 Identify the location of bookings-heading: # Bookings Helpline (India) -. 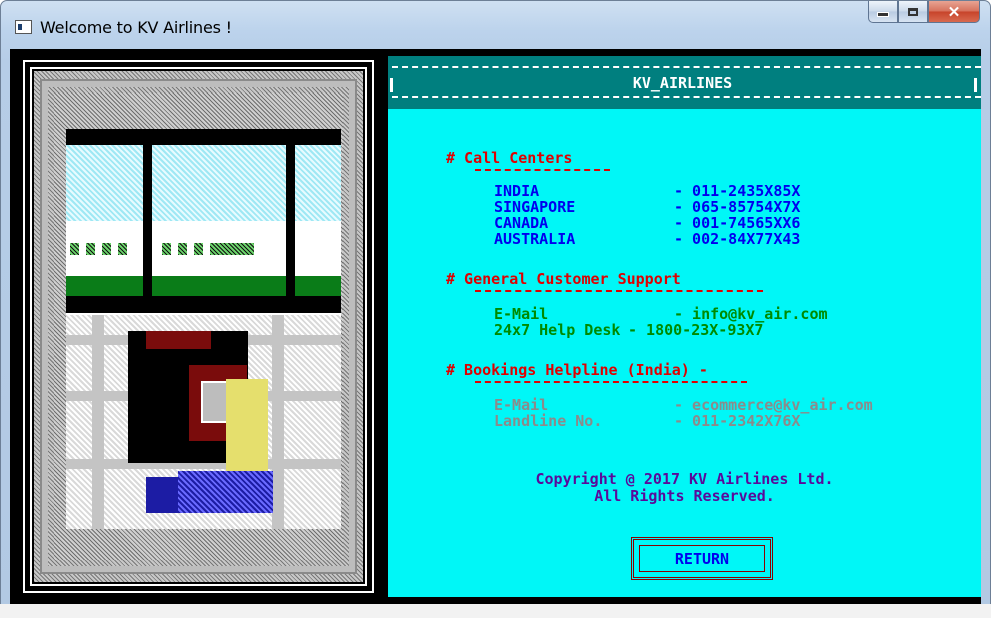
(577, 370).